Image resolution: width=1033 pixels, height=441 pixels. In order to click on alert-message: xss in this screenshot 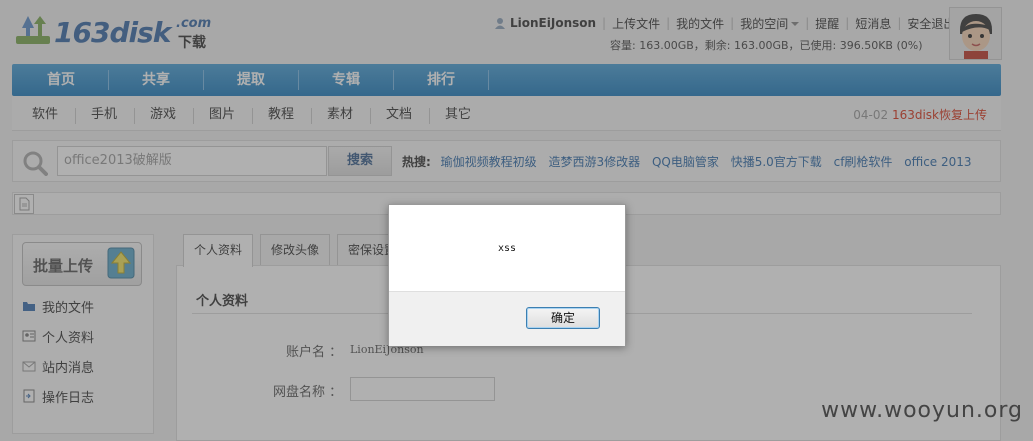, I will do `click(507, 248)`.